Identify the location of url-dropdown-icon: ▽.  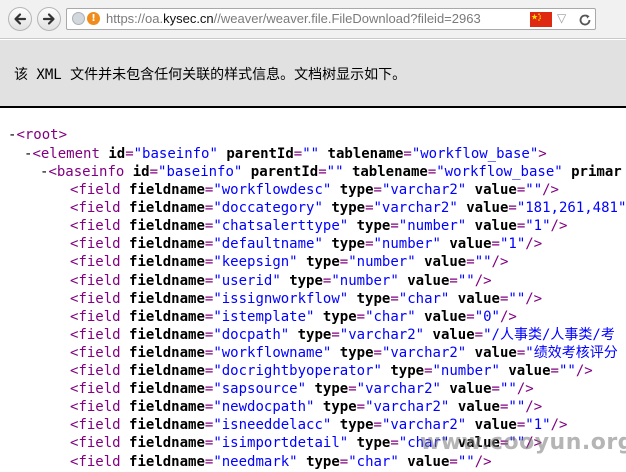
(561, 18).